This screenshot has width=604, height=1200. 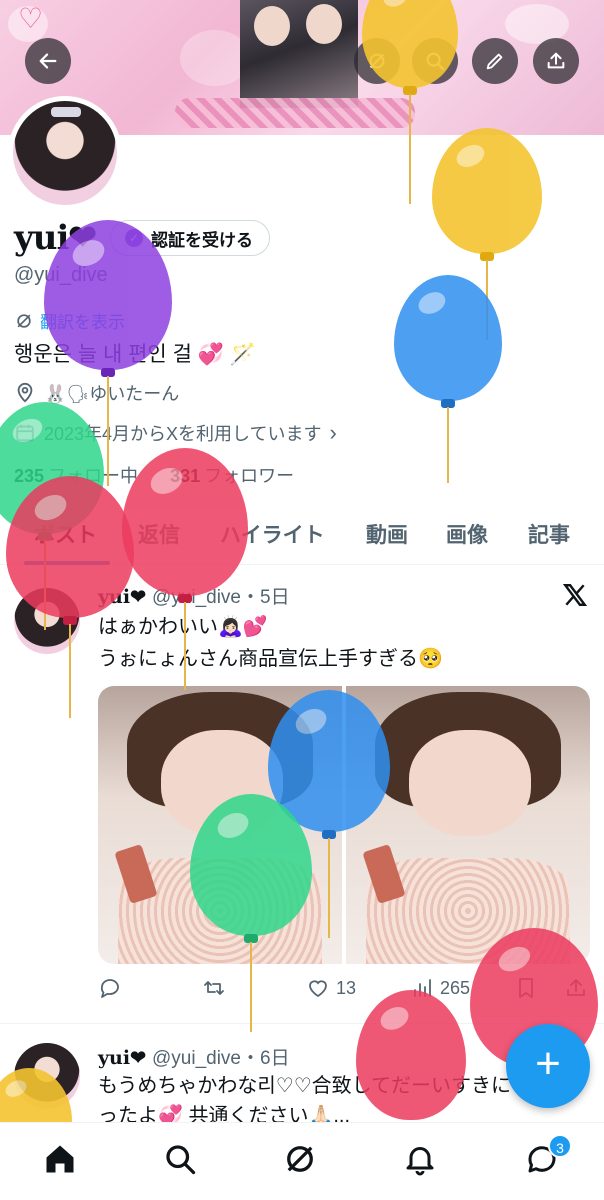 What do you see at coordinates (25, 392) in the screenshot?
I see `location-pin-icon` at bounding box center [25, 392].